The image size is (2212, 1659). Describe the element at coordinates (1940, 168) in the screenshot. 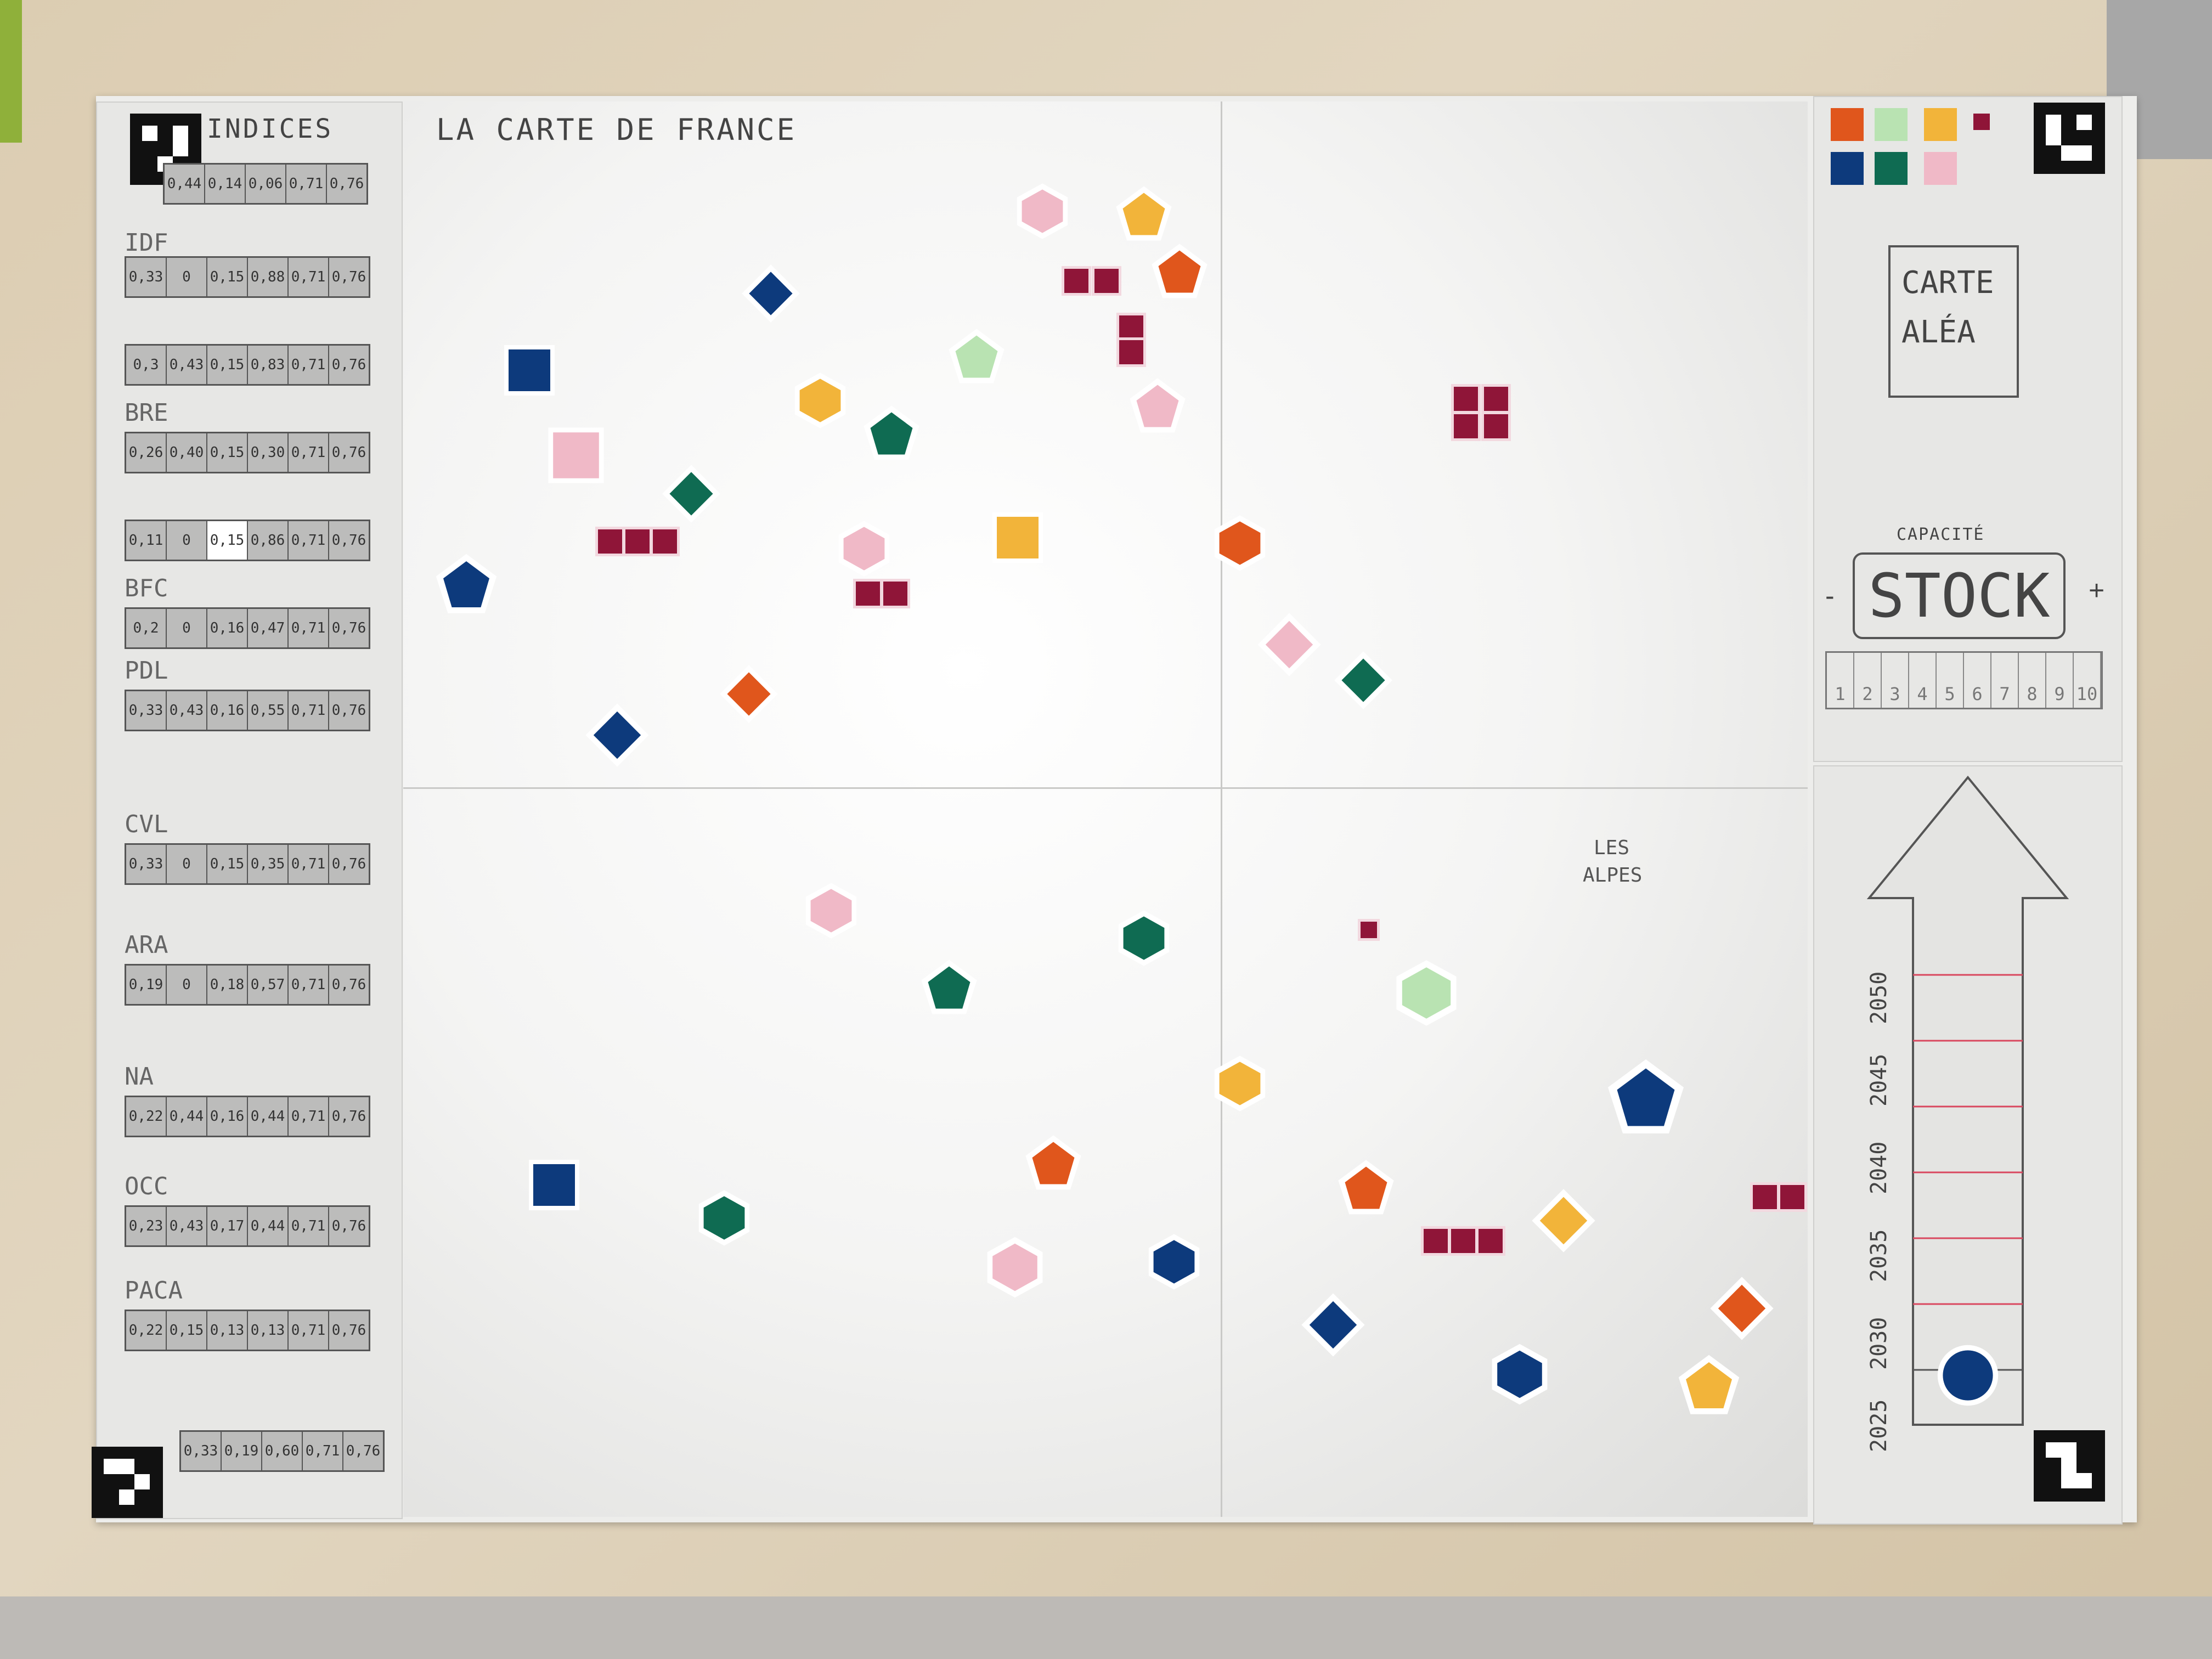

I see `legend-pink` at that location.